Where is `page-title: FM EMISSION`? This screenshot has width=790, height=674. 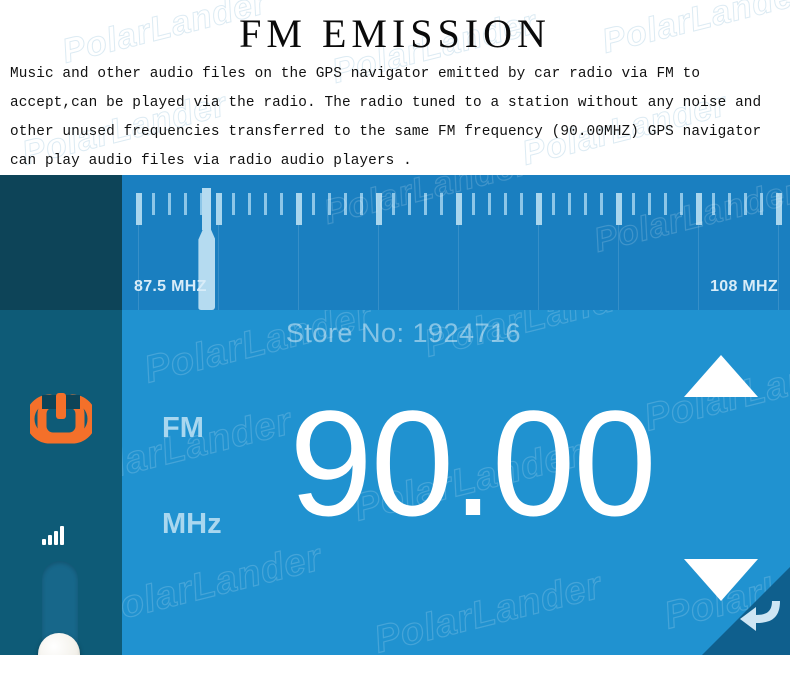 page-title: FM EMISSION is located at coordinates (395, 33).